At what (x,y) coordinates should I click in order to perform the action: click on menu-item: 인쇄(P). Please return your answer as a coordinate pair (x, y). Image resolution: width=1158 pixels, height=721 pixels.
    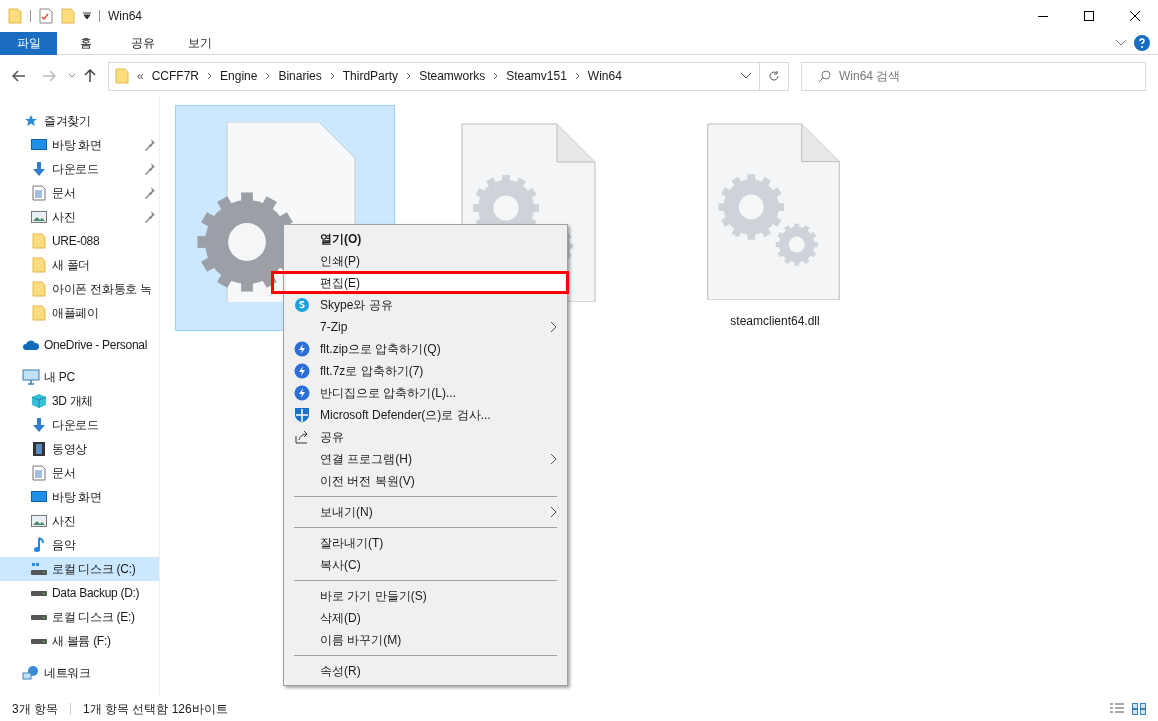
    Looking at the image, I should click on (425, 261).